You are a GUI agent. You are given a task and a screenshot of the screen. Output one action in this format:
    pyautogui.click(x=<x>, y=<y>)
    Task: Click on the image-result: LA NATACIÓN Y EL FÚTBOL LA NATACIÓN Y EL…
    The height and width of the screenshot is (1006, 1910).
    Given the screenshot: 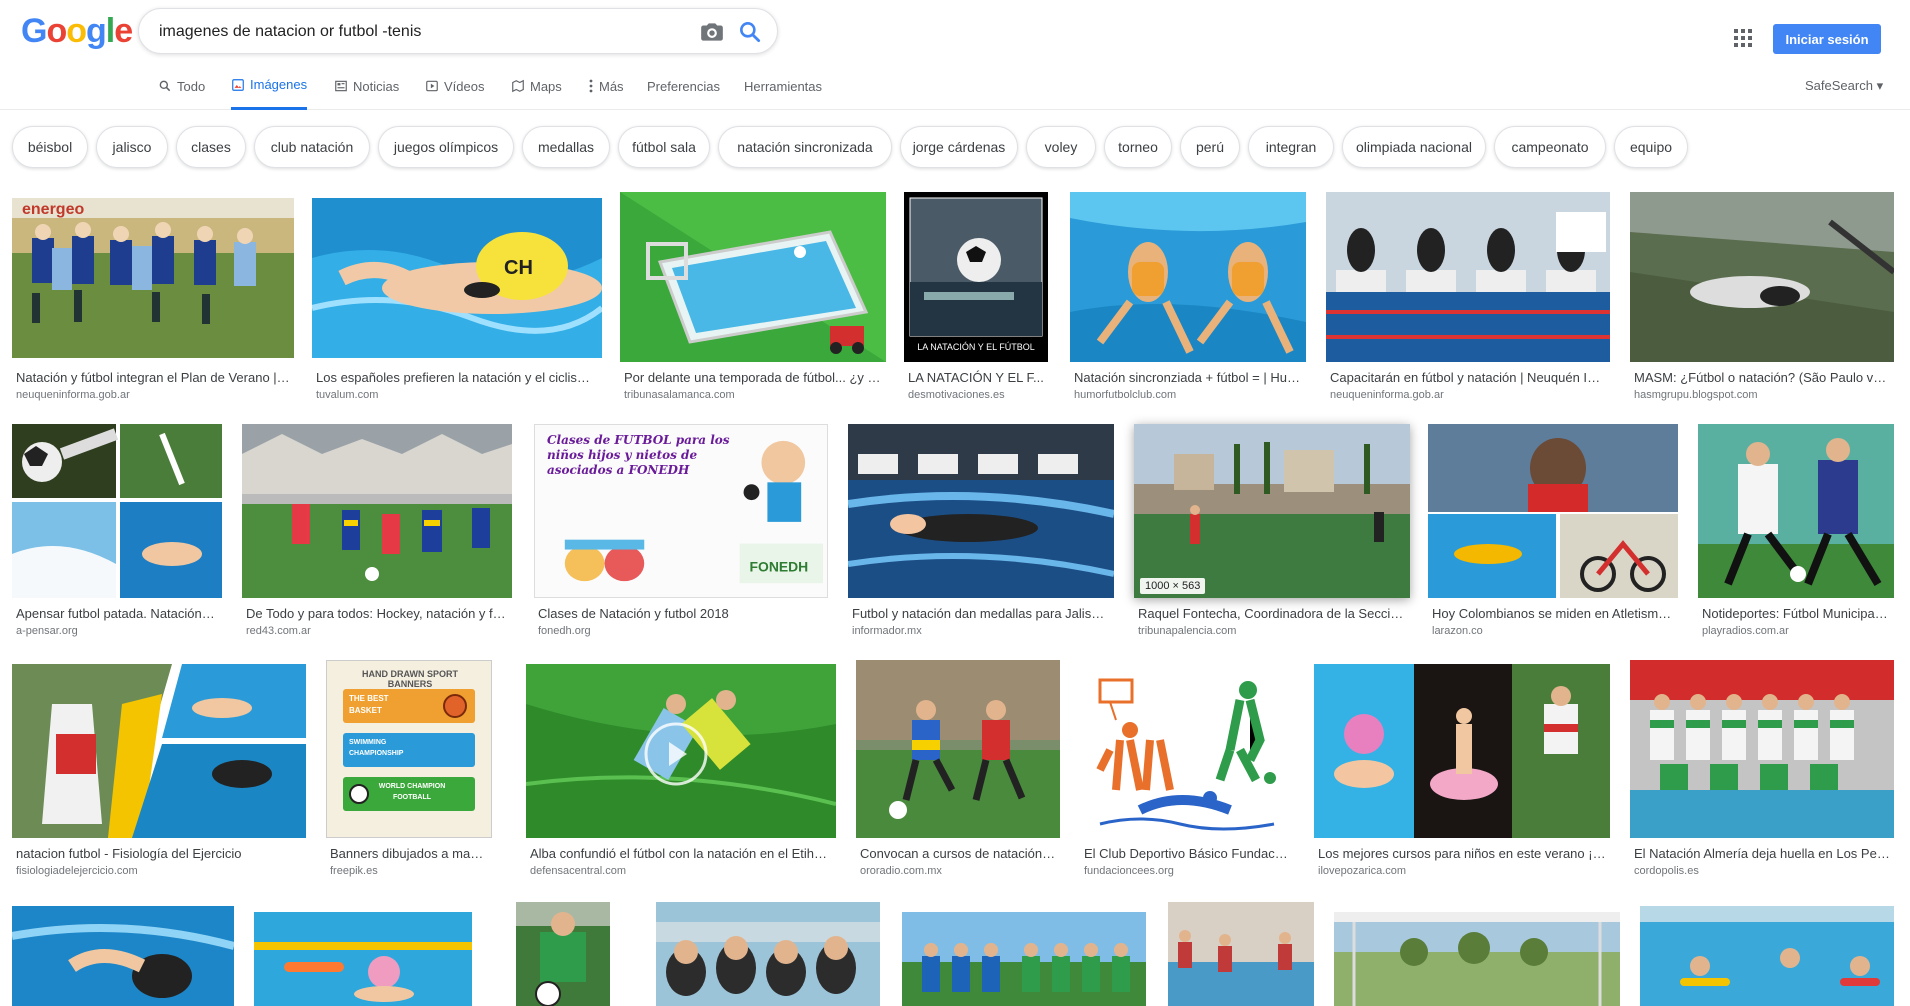 What is the action you would take?
    pyautogui.click(x=976, y=299)
    